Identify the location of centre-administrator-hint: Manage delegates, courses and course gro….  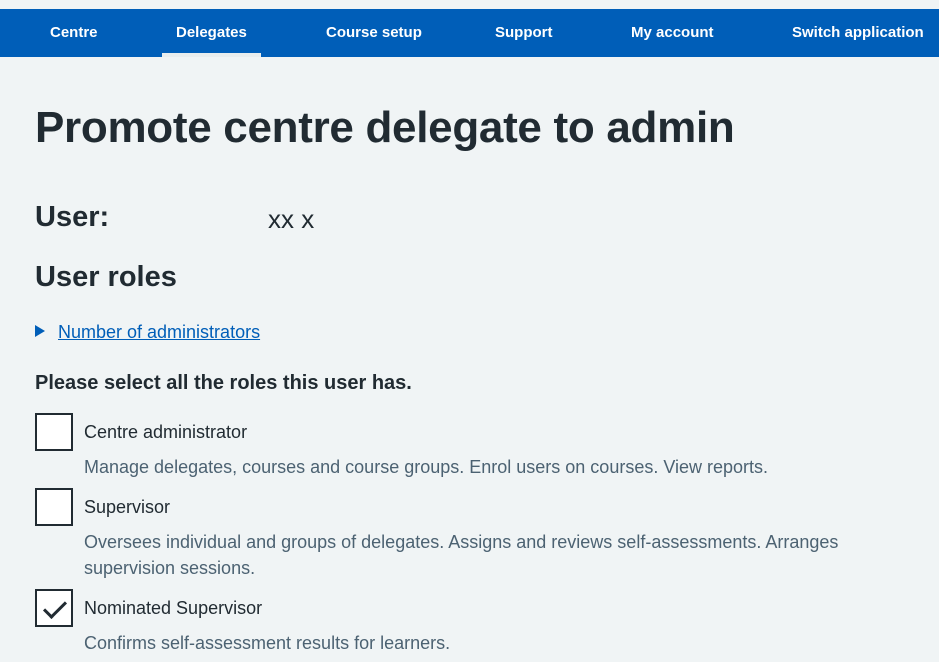
(426, 467).